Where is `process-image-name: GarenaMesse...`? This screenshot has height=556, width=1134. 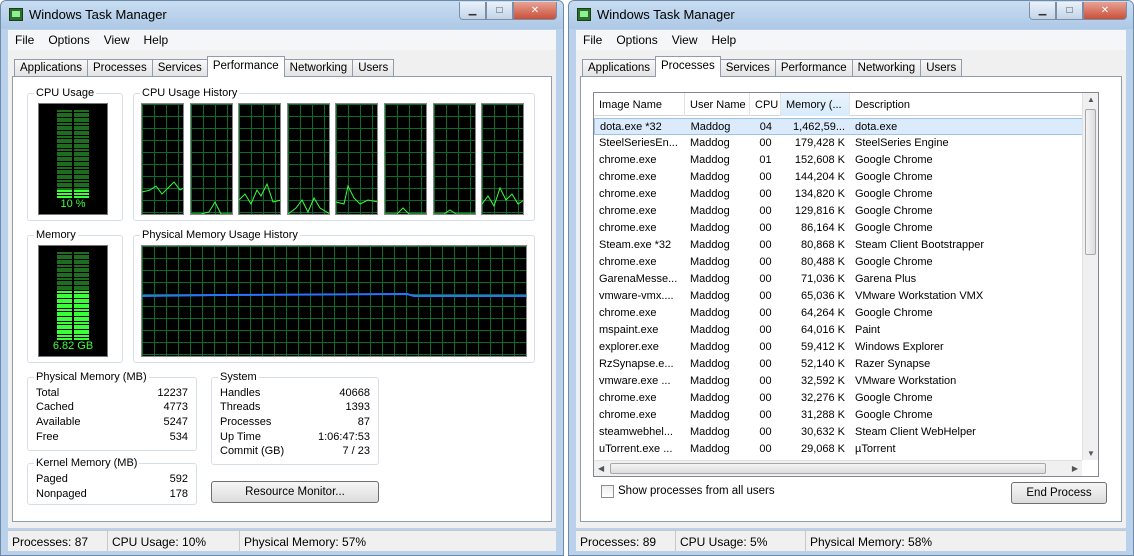 process-image-name: GarenaMesse... is located at coordinates (638, 279).